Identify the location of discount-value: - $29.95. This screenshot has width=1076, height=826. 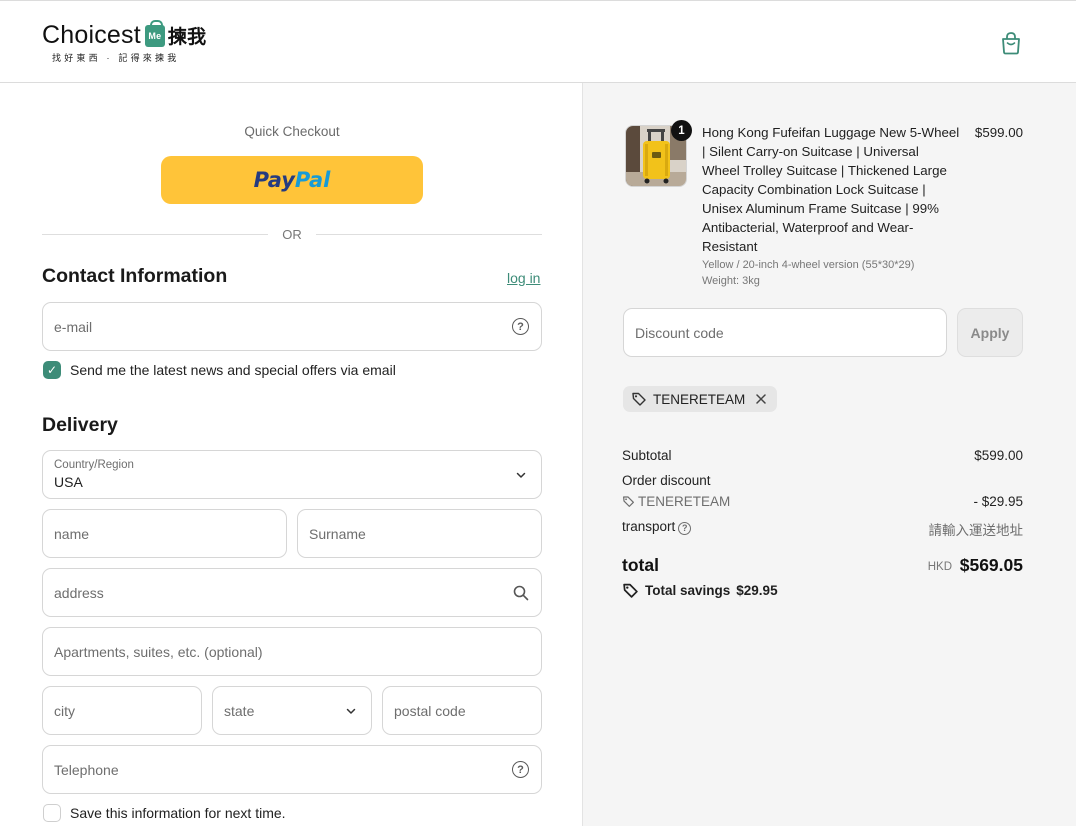
(998, 501).